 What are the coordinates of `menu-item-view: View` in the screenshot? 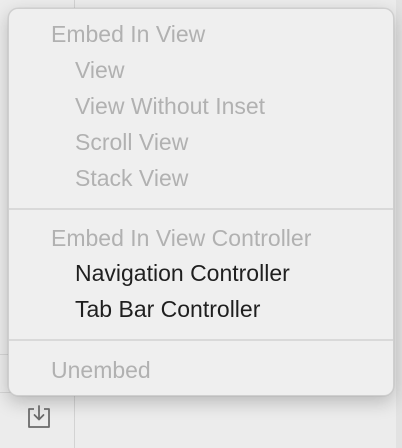 It's located at (100, 70).